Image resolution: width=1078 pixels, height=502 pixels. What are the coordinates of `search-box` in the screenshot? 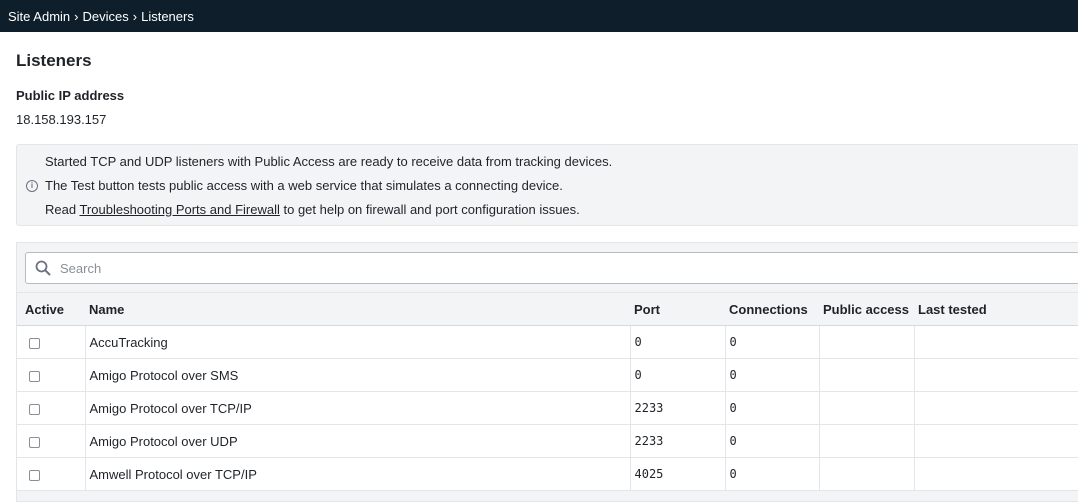 It's located at (551, 268).